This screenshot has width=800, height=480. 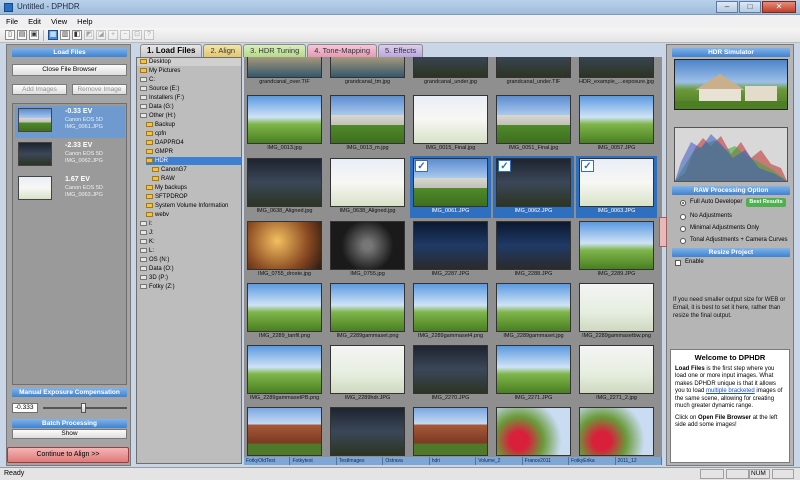 I want to click on radio-no-adjustments: No Adjustments, so click(x=706, y=216).